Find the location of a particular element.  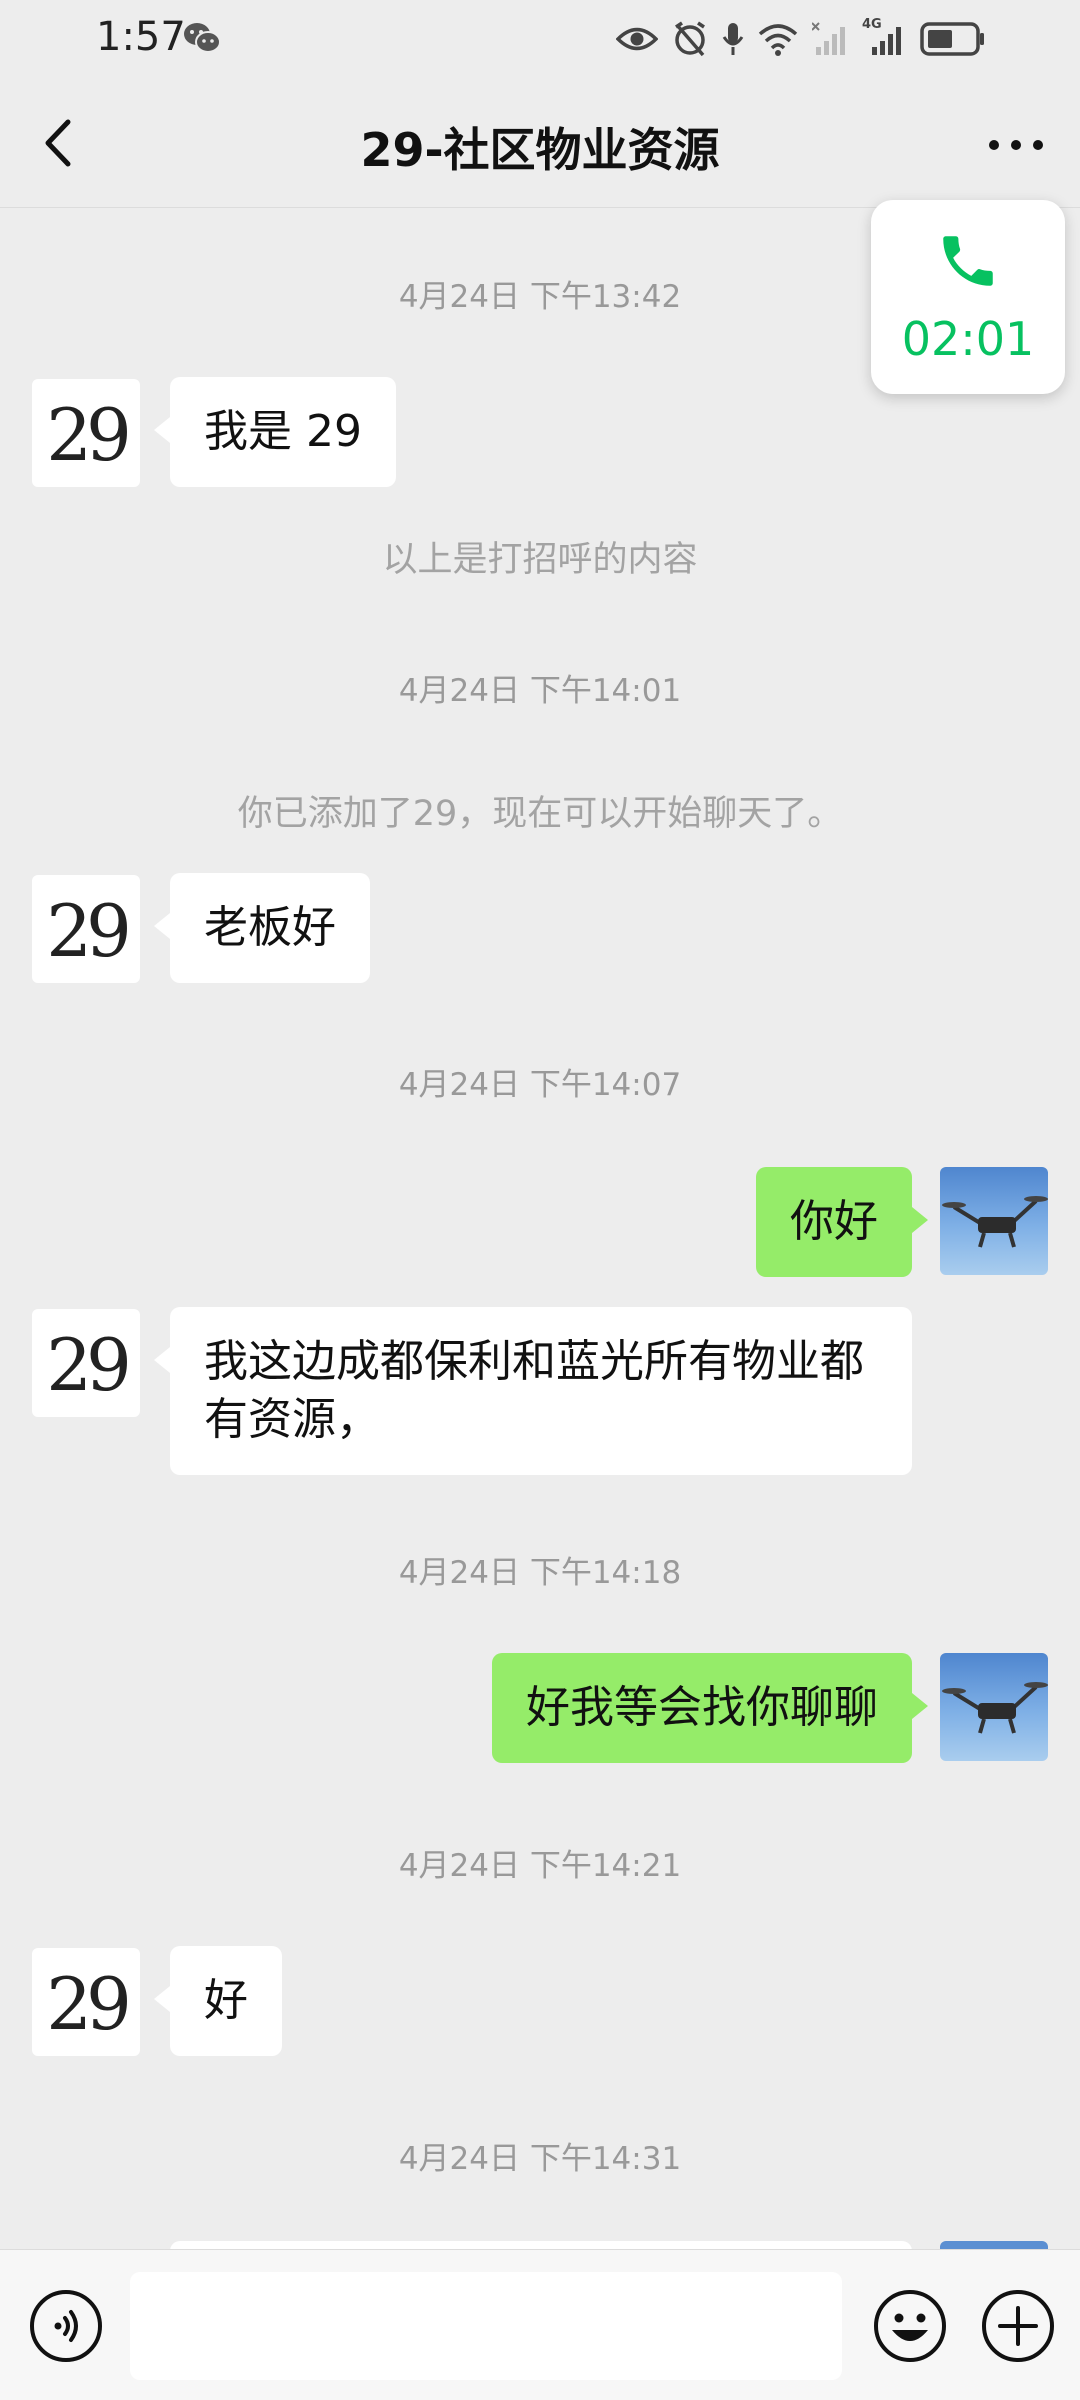

more-functions-button is located at coordinates (1018, 2328).